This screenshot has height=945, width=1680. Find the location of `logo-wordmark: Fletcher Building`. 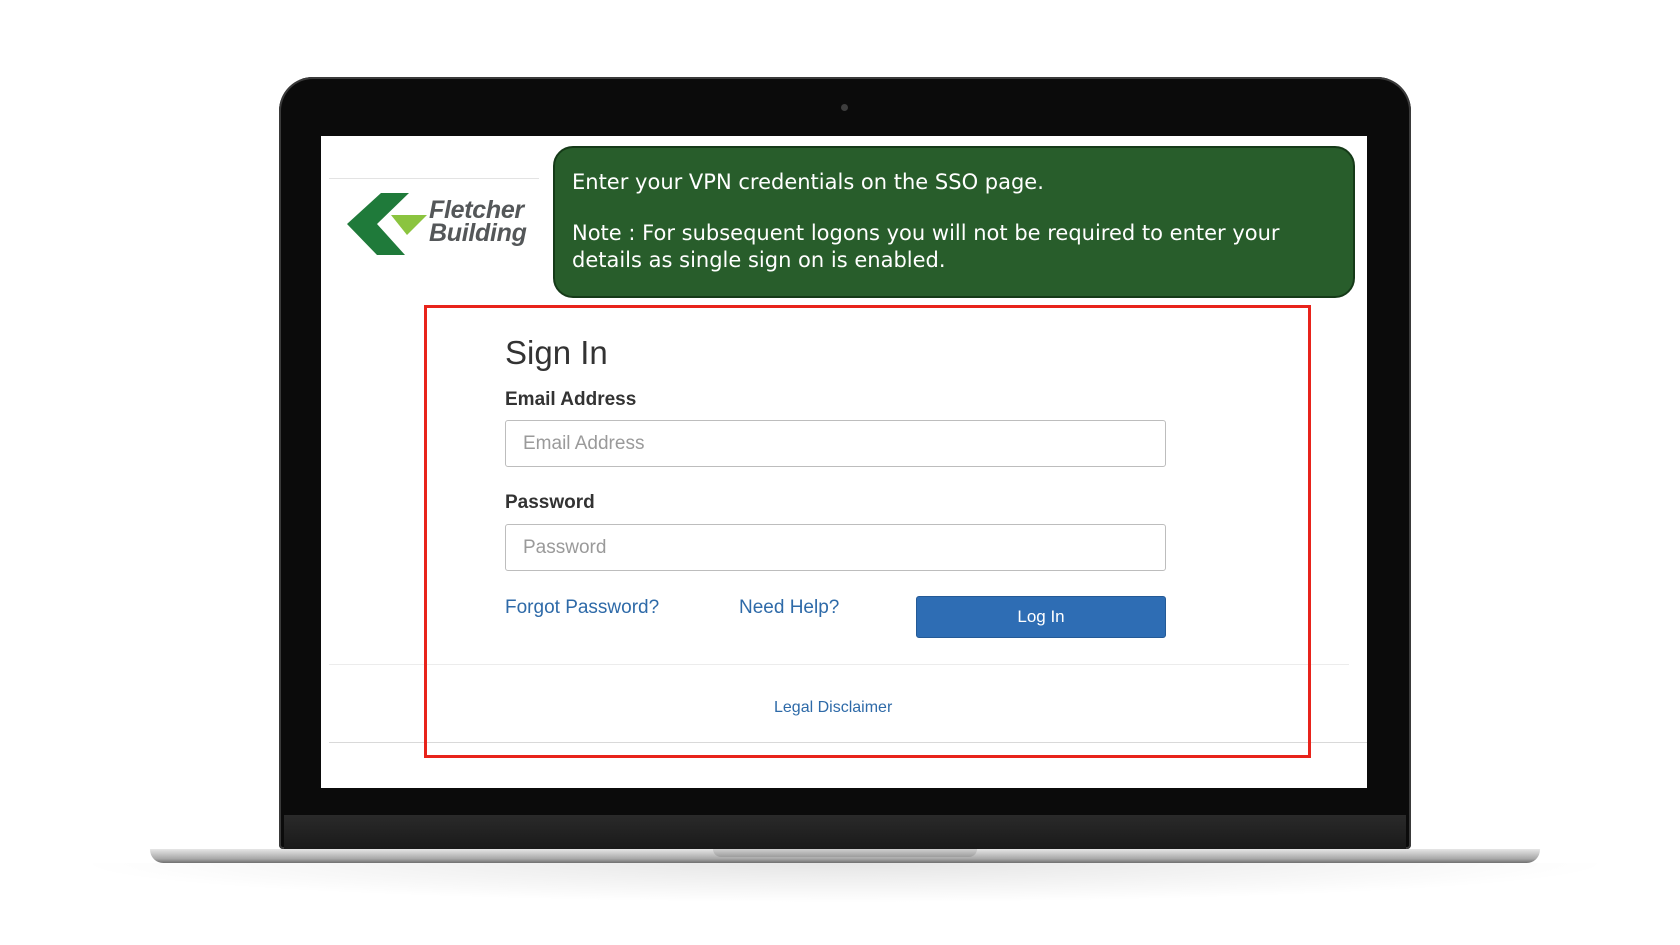

logo-wordmark: Fletcher Building is located at coordinates (478, 222).